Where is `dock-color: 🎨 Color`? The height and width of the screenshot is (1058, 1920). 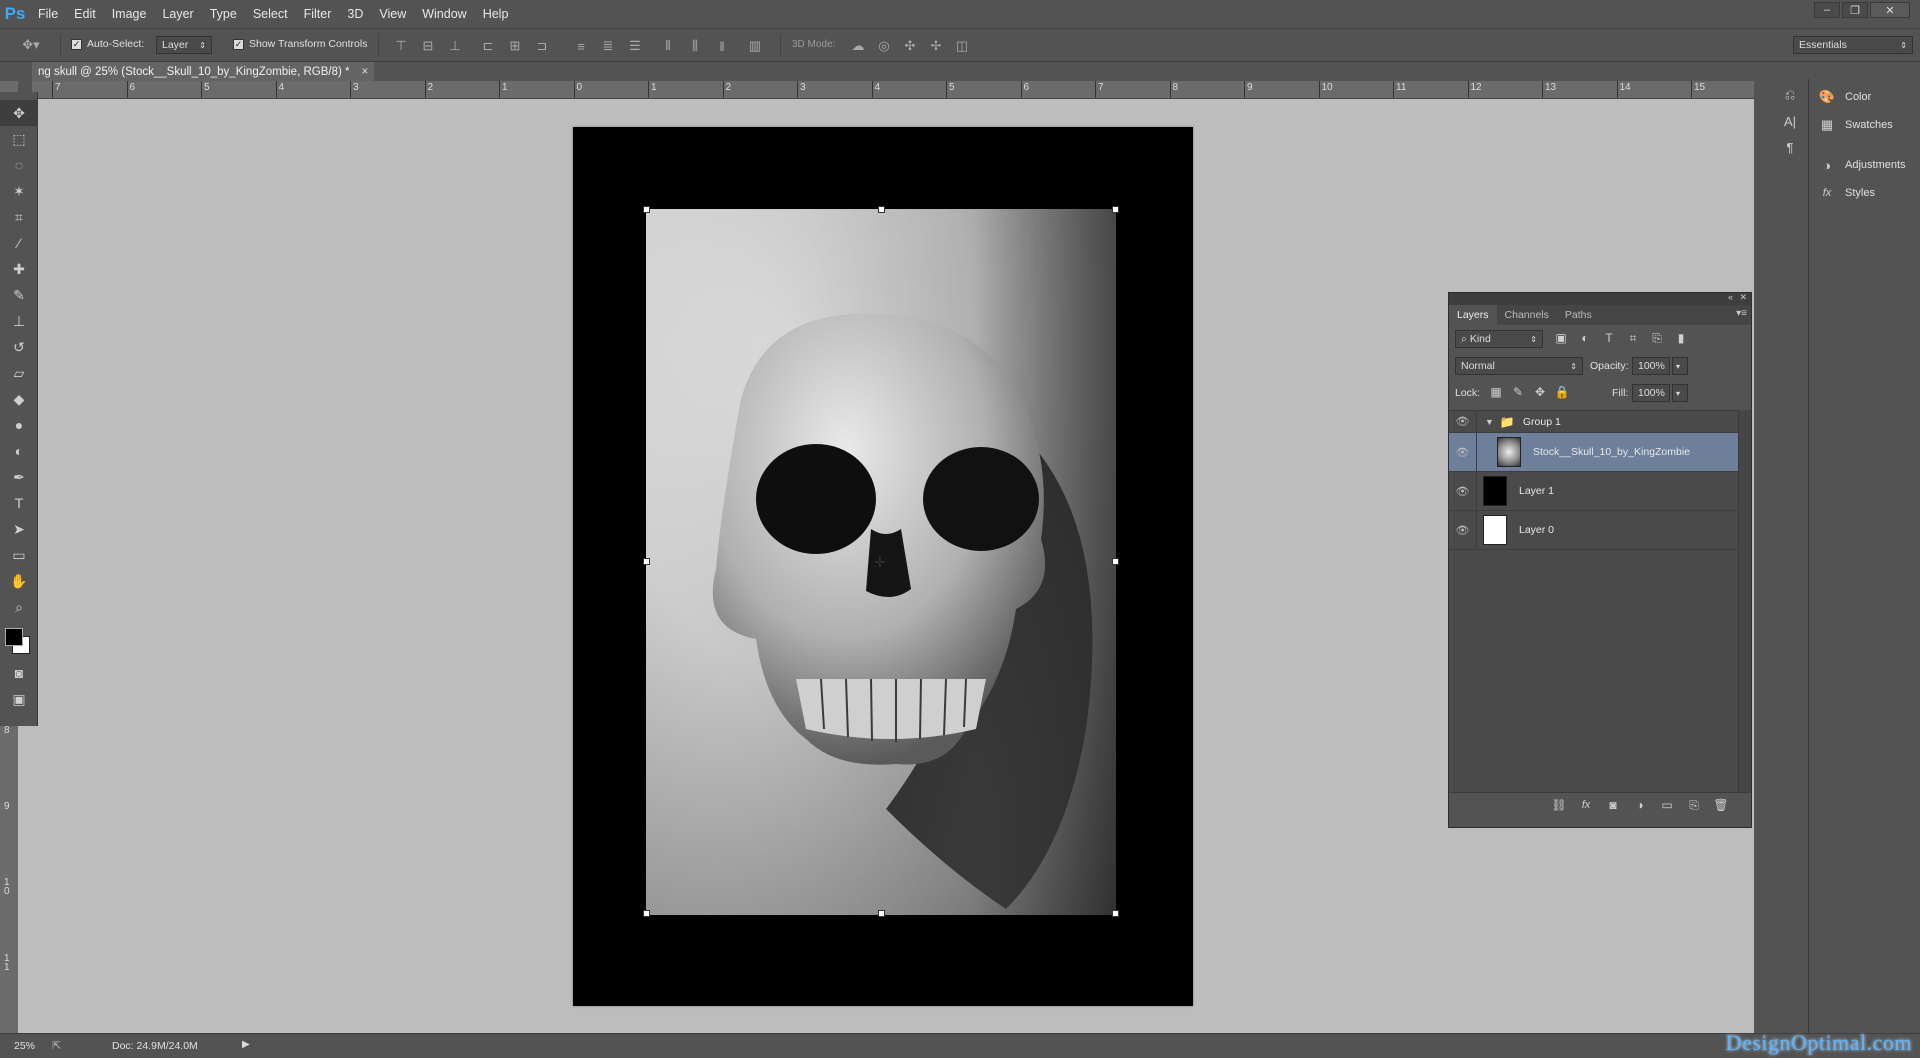
dock-color: 🎨 Color is located at coordinates (1864, 97).